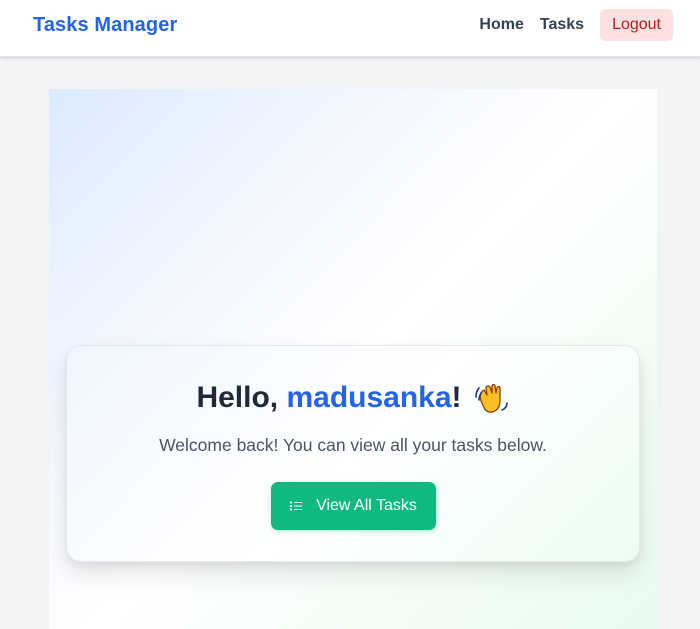  Describe the element at coordinates (296, 506) in the screenshot. I see `list-icon` at that location.